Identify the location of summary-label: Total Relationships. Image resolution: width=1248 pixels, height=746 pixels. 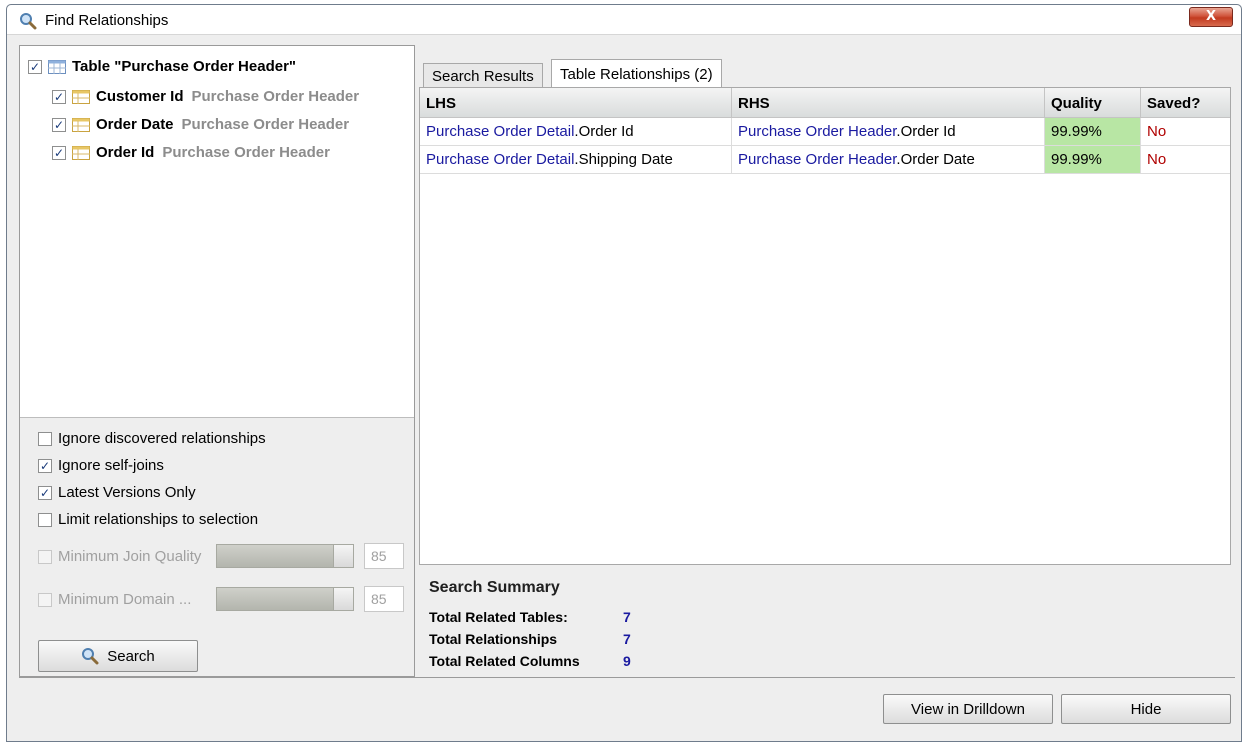
(493, 639).